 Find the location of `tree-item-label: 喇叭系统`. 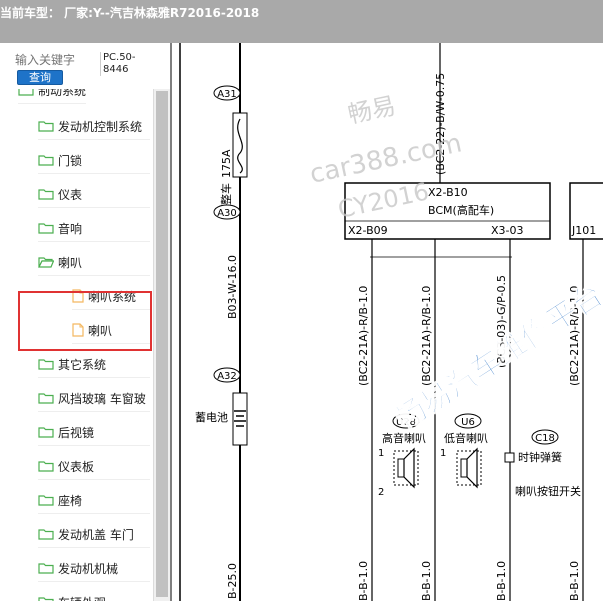

tree-item-label: 喇叭系统 is located at coordinates (112, 296).